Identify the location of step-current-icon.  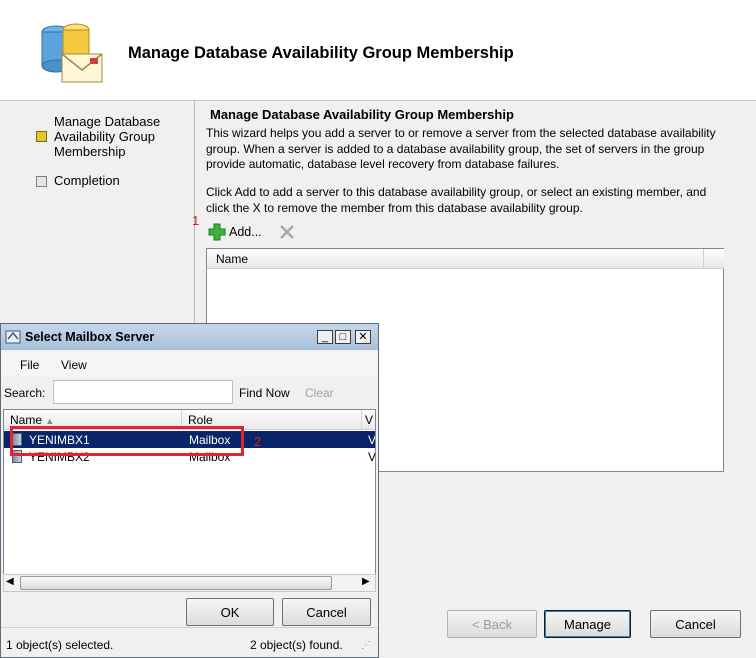
(41, 136).